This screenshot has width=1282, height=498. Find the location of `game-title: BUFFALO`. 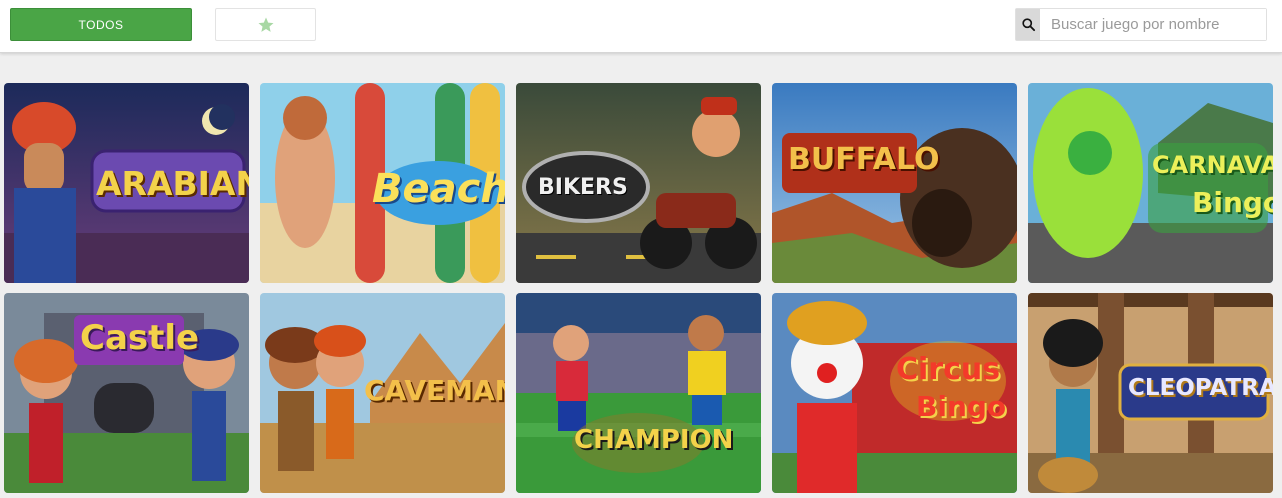

game-title: BUFFALO is located at coordinates (864, 159).